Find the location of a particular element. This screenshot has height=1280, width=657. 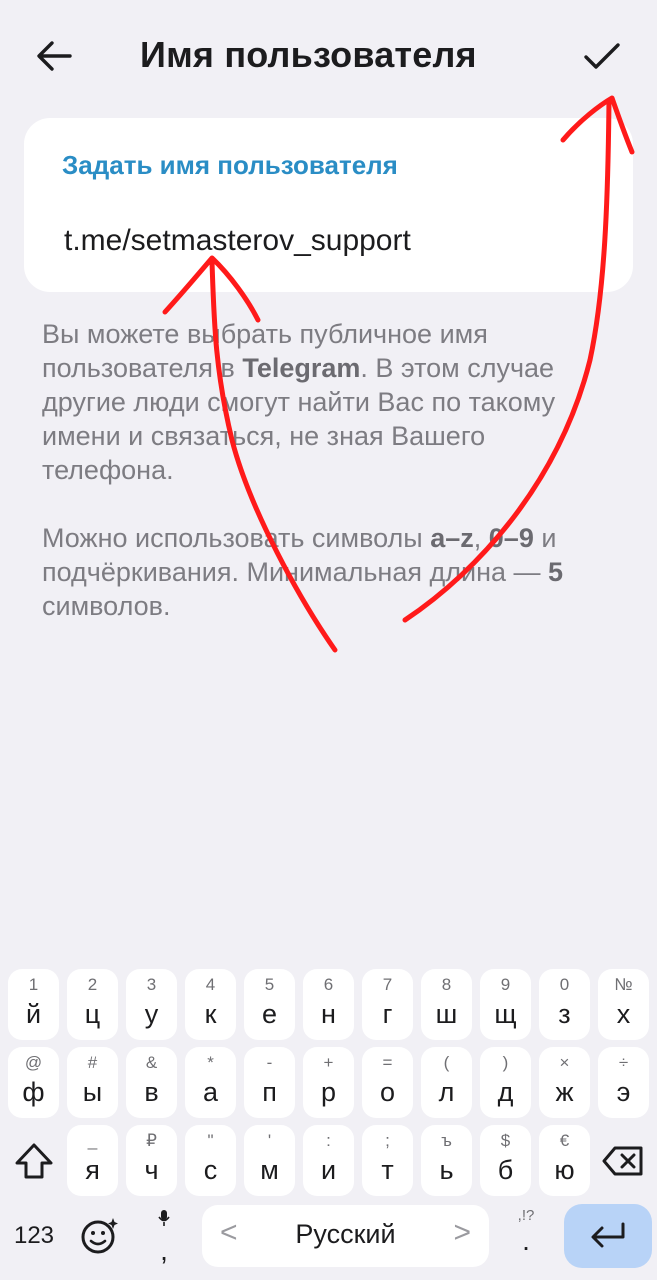

key-hint: 4 is located at coordinates (210, 984).